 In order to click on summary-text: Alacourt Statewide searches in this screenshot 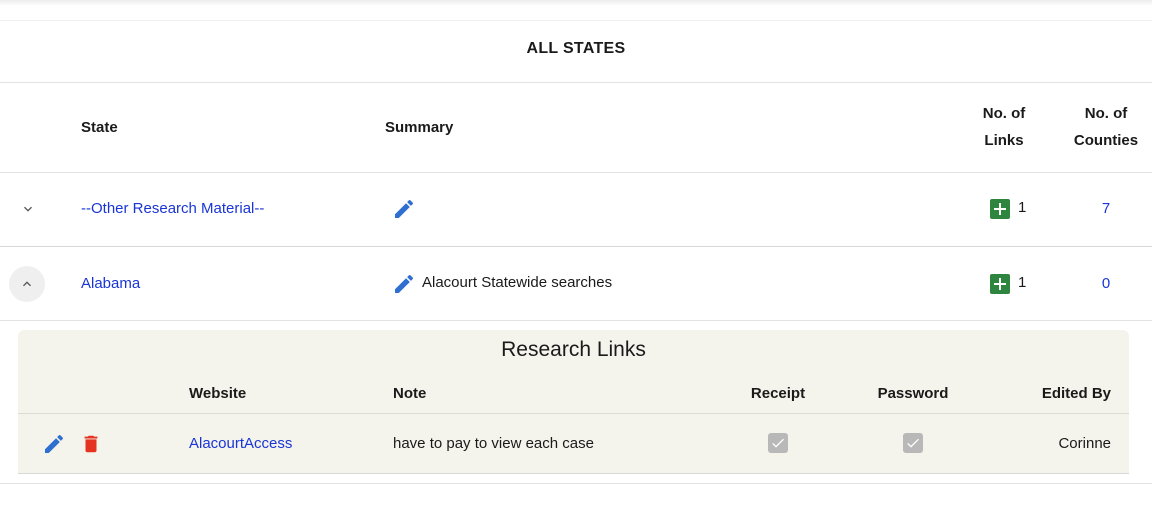, I will do `click(517, 282)`.